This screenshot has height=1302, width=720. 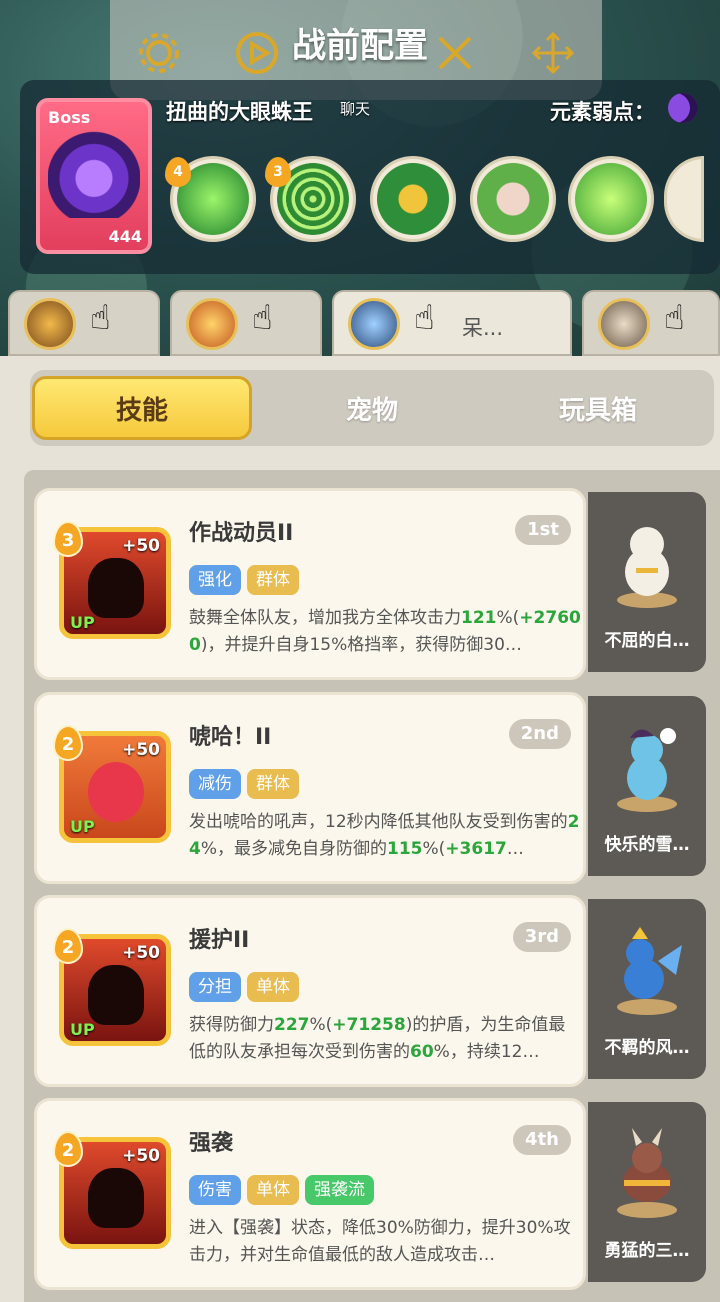 I want to click on play-icon, so click(x=257, y=53).